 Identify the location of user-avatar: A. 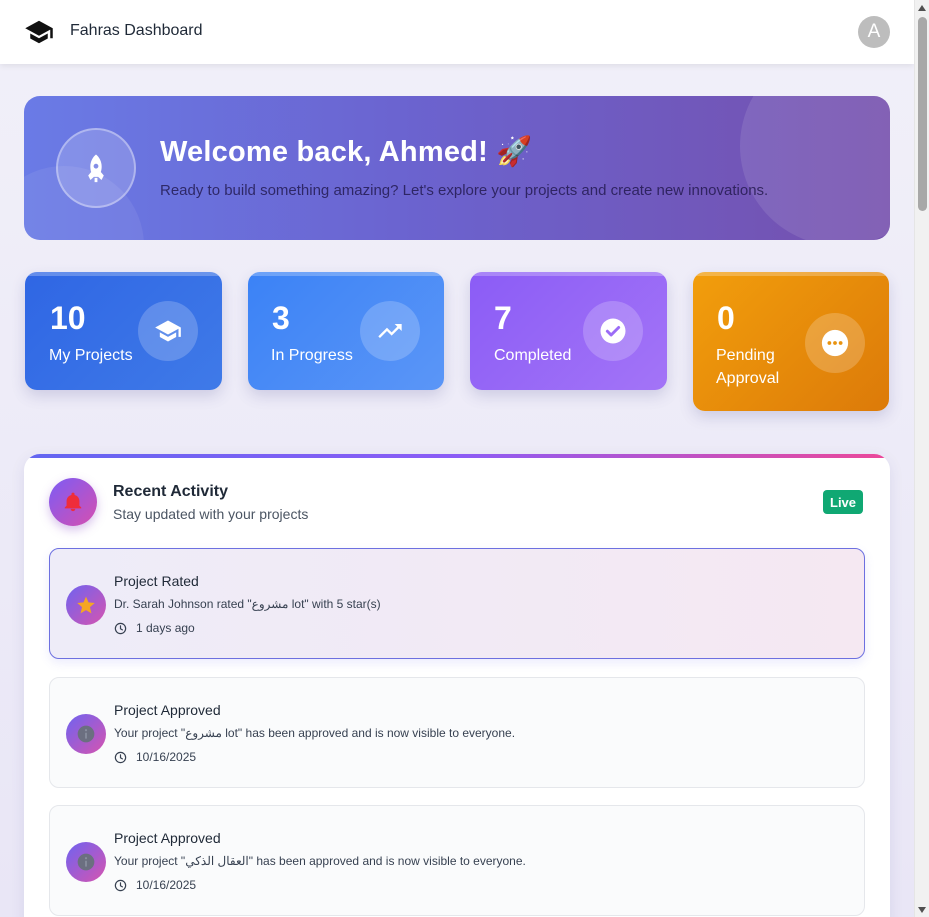
(874, 32).